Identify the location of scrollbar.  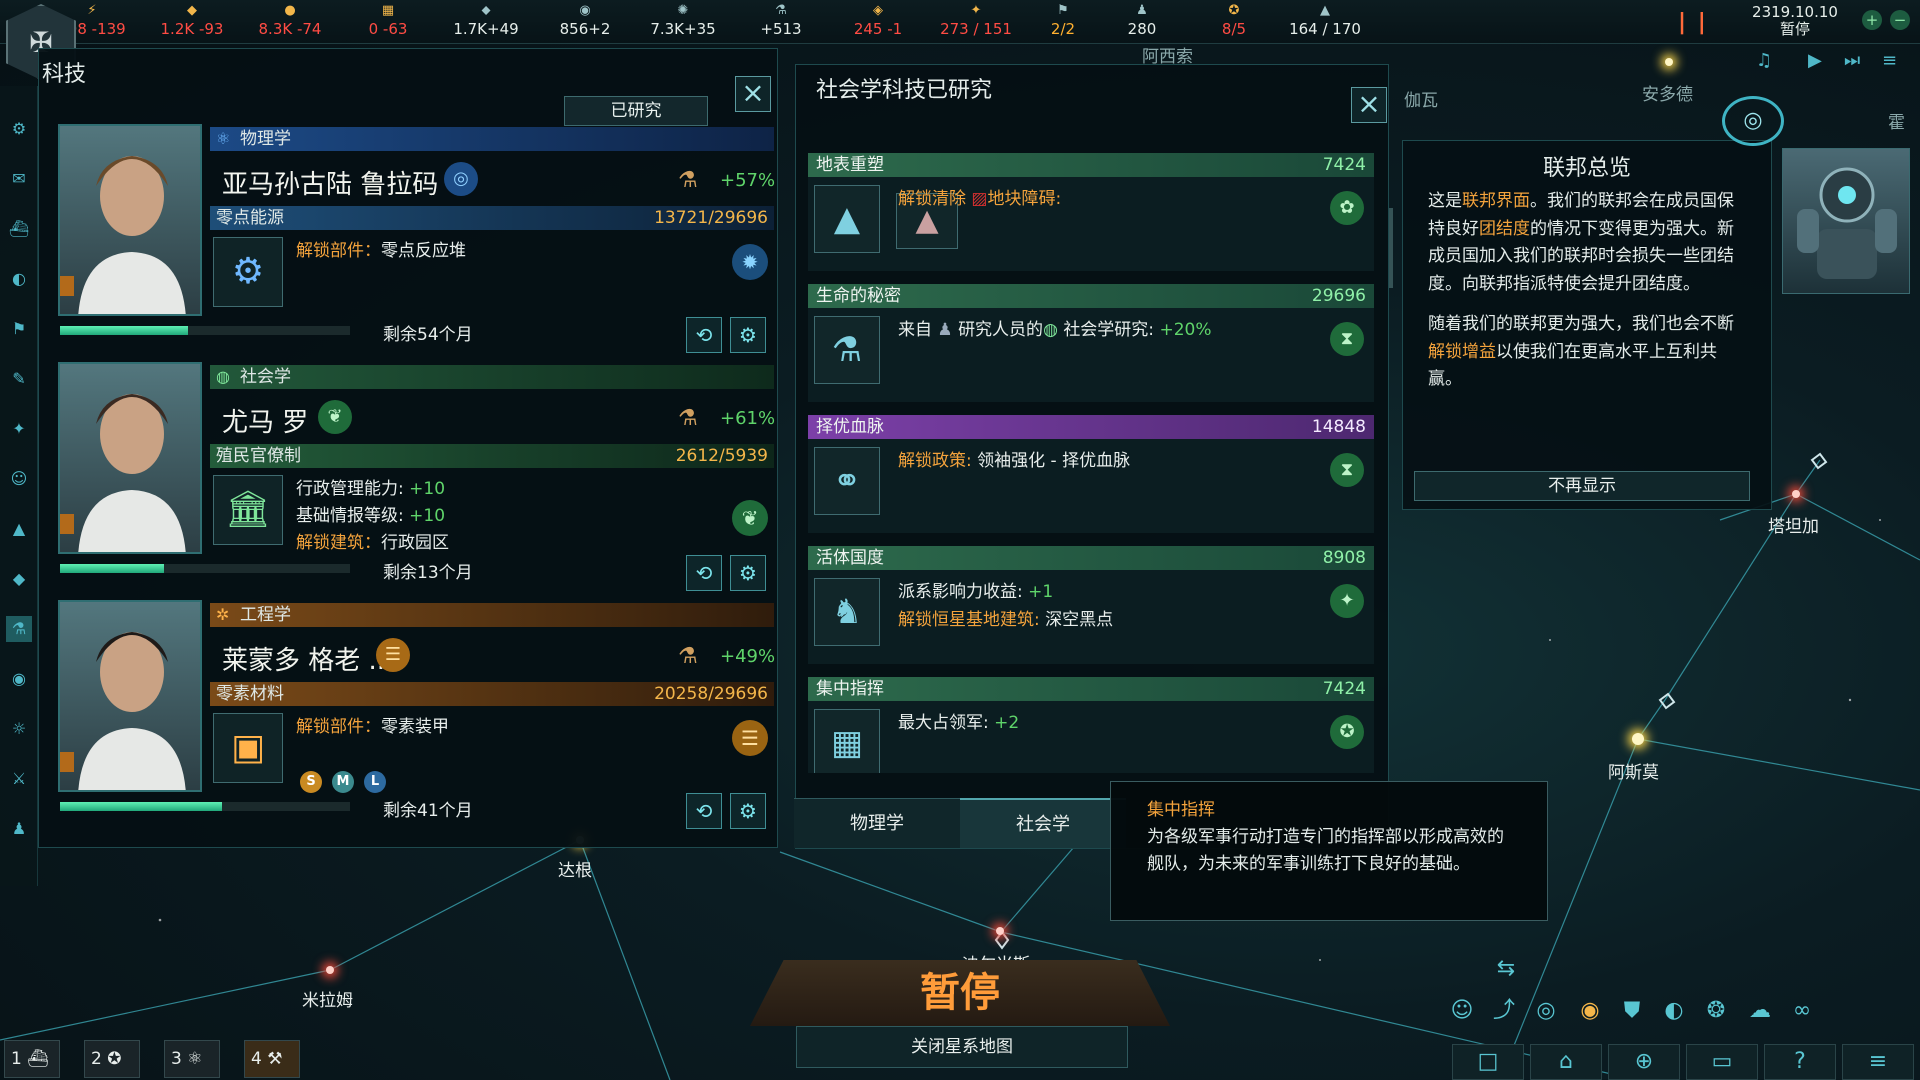
(1391, 248).